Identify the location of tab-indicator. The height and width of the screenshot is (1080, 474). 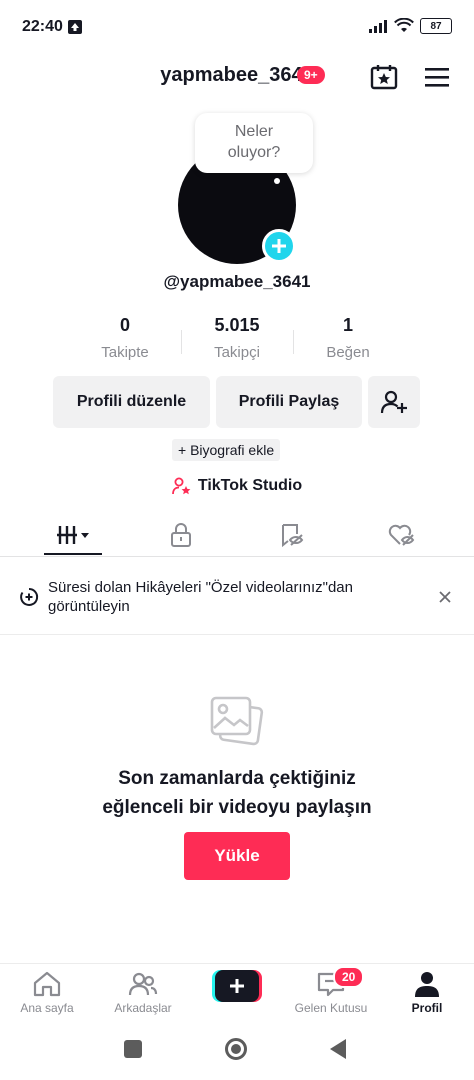
(73, 554).